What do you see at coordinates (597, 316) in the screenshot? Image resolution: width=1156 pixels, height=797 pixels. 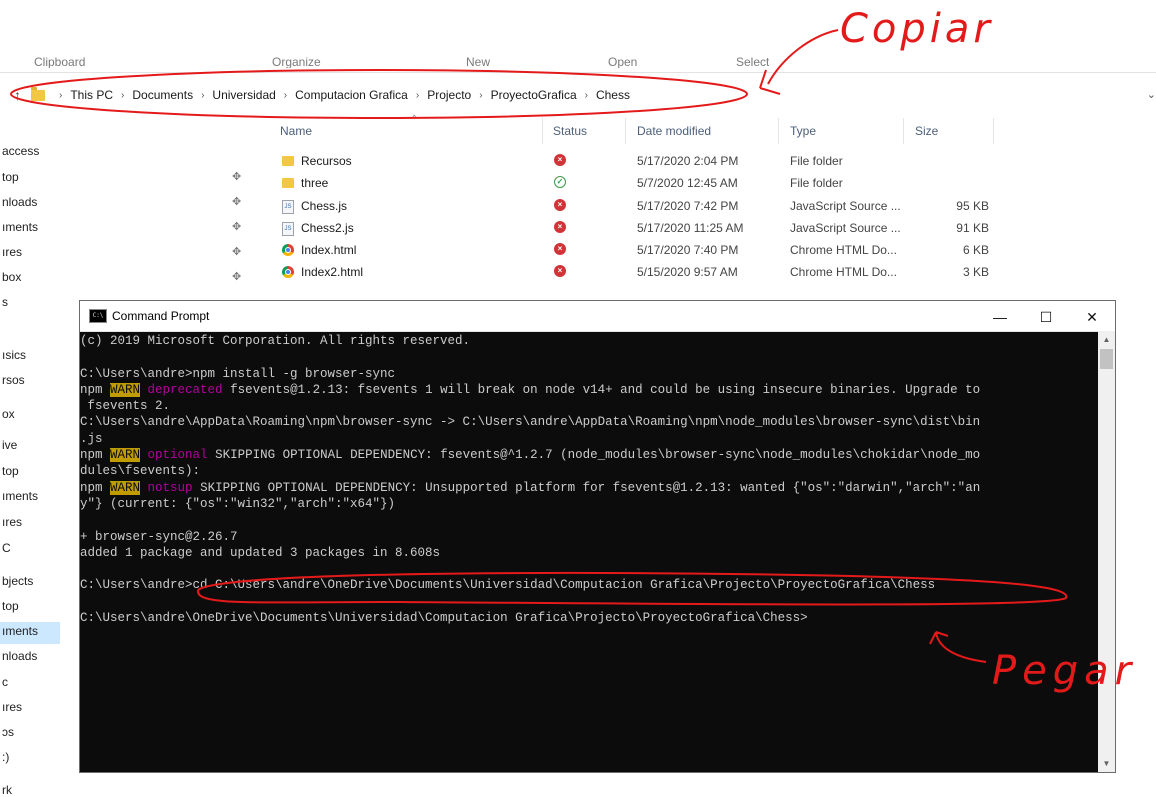 I see `title-bar: C:\ Command Prompt — ☐ ✕` at bounding box center [597, 316].